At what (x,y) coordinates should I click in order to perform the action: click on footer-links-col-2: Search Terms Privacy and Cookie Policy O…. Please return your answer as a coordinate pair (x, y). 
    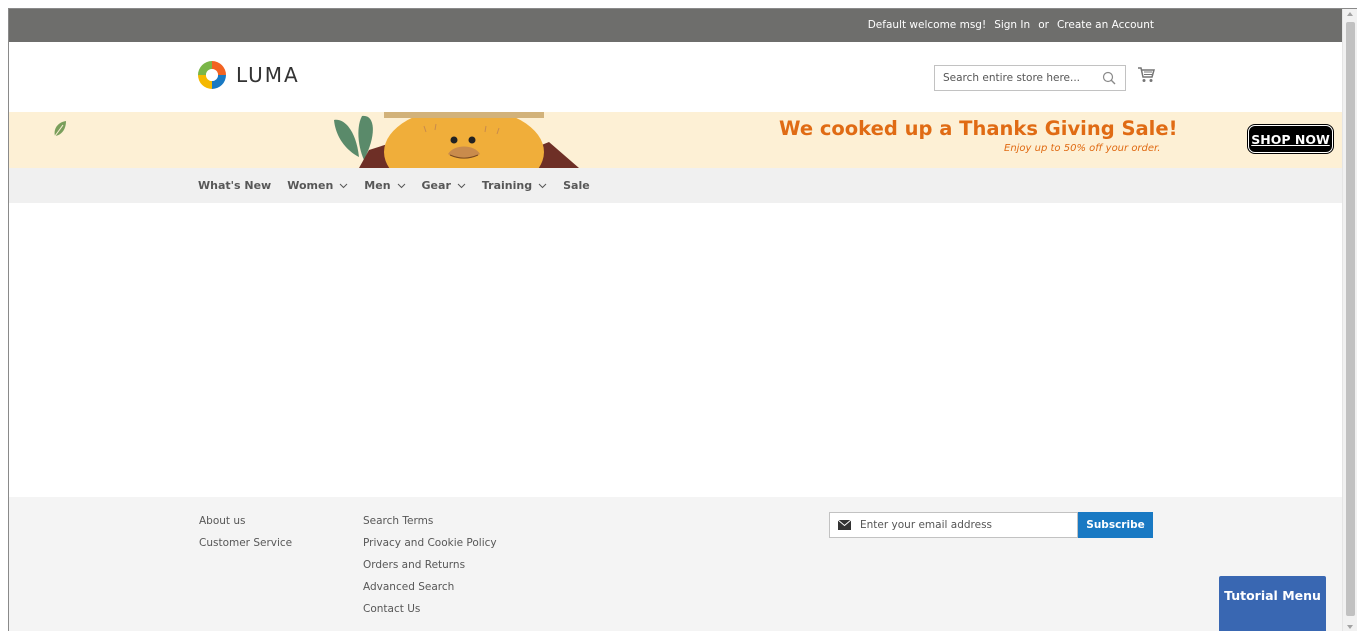
    Looking at the image, I should click on (430, 565).